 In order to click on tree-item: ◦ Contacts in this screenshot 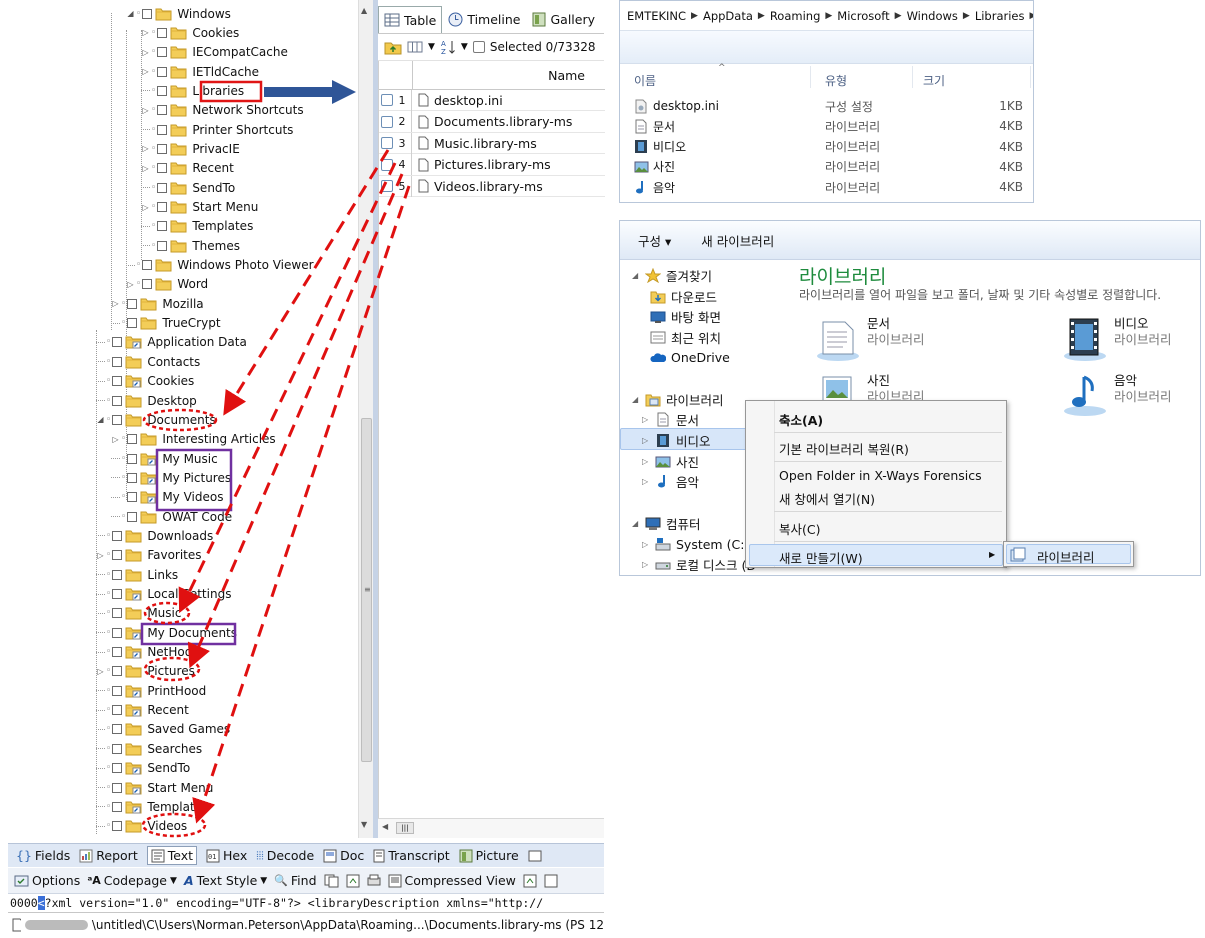, I will do `click(148, 361)`.